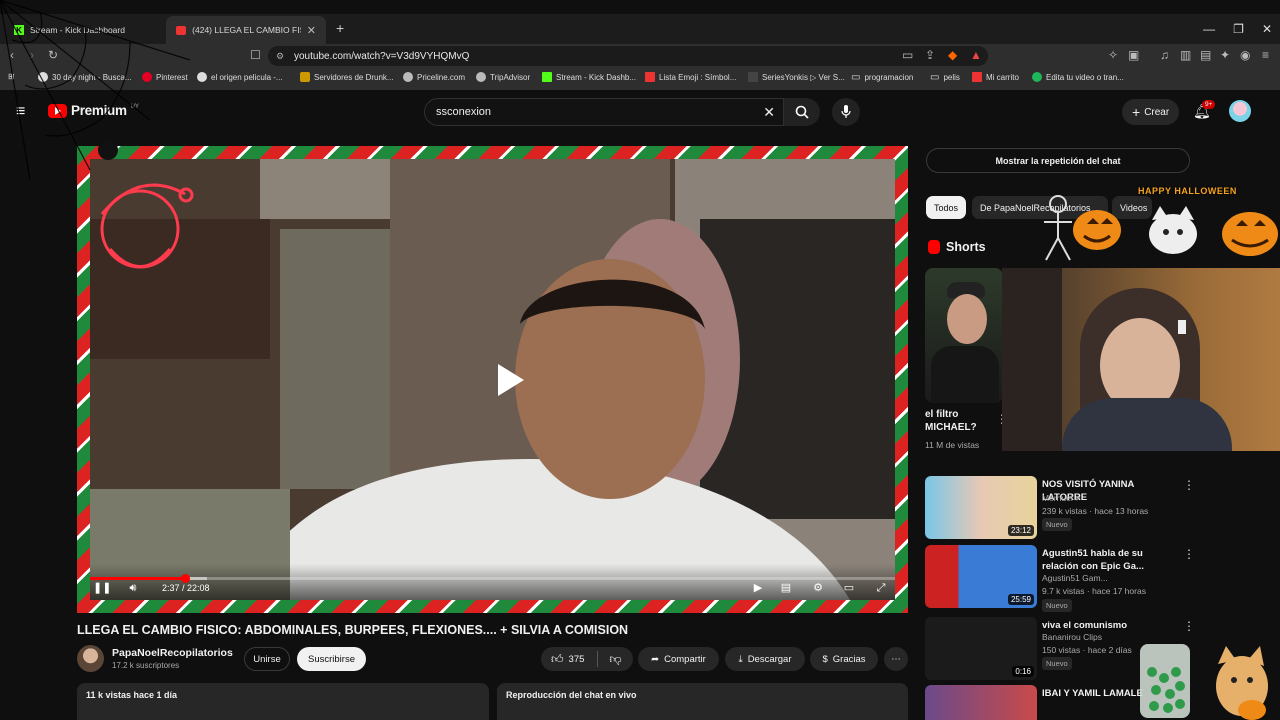  Describe the element at coordinates (786, 588) in the screenshot. I see `subtitles-icon: ▤` at that location.